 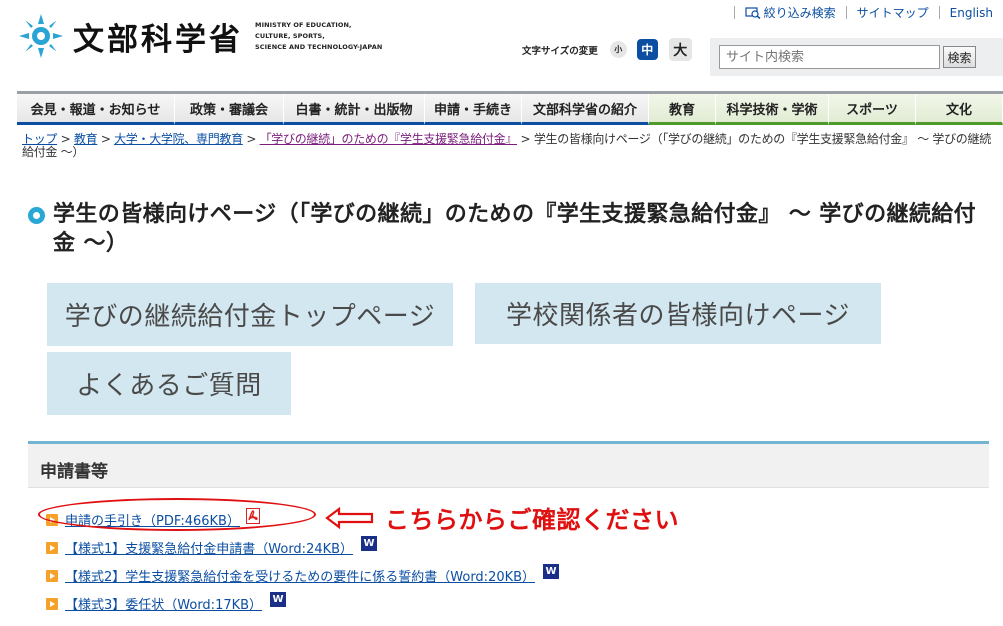 What do you see at coordinates (303, 24) in the screenshot?
I see `logo-en-line: MINISTRY OF EDUCATION,` at bounding box center [303, 24].